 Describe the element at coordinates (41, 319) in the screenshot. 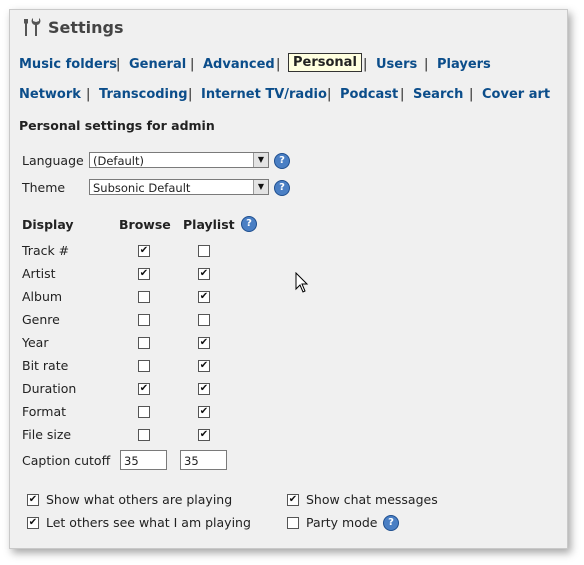

I see `display-row-label: Genre` at that location.